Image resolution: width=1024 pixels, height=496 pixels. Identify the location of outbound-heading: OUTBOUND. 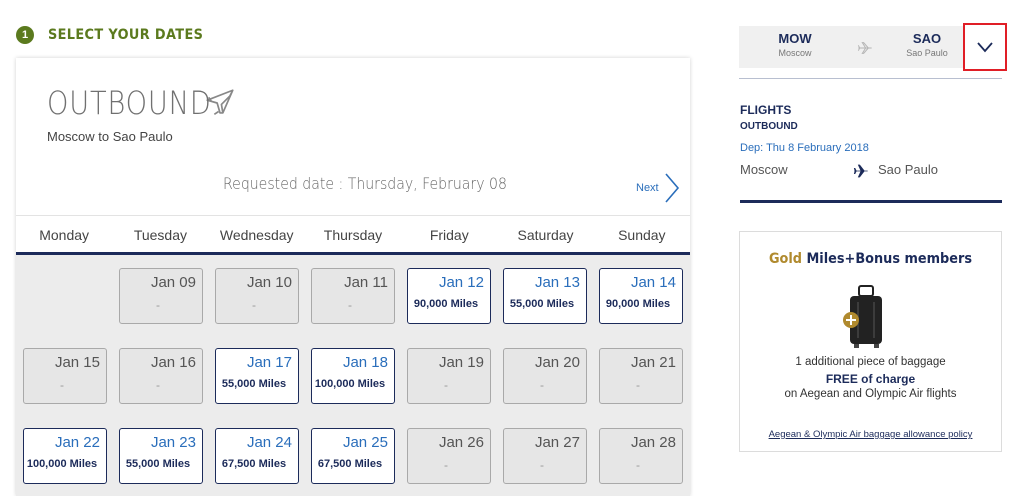
(142, 103).